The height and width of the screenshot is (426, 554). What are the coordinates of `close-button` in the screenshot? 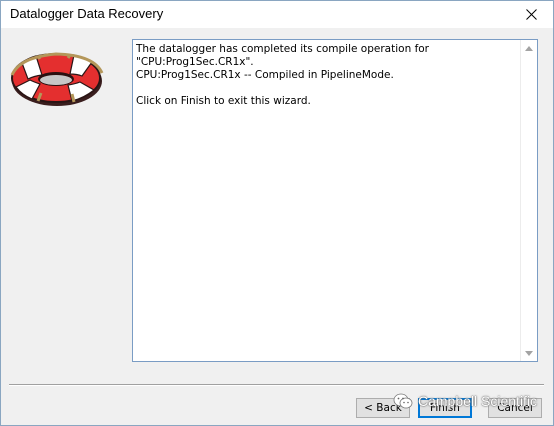 It's located at (531, 14).